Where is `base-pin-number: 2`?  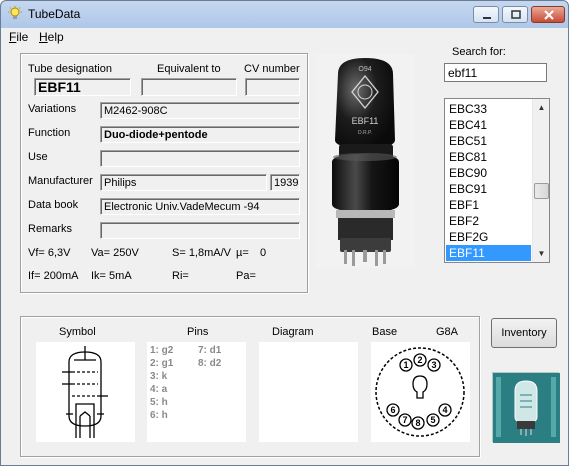
base-pin-number: 2 is located at coordinates (419, 360).